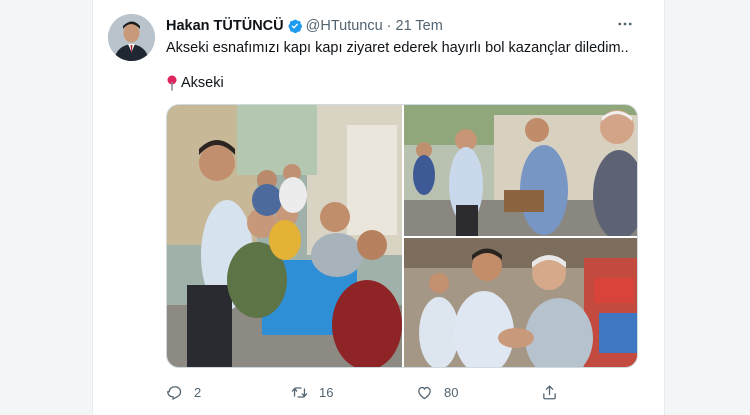 Image resolution: width=750 pixels, height=415 pixels. What do you see at coordinates (299, 392) in the screenshot?
I see `retweet-icon` at bounding box center [299, 392].